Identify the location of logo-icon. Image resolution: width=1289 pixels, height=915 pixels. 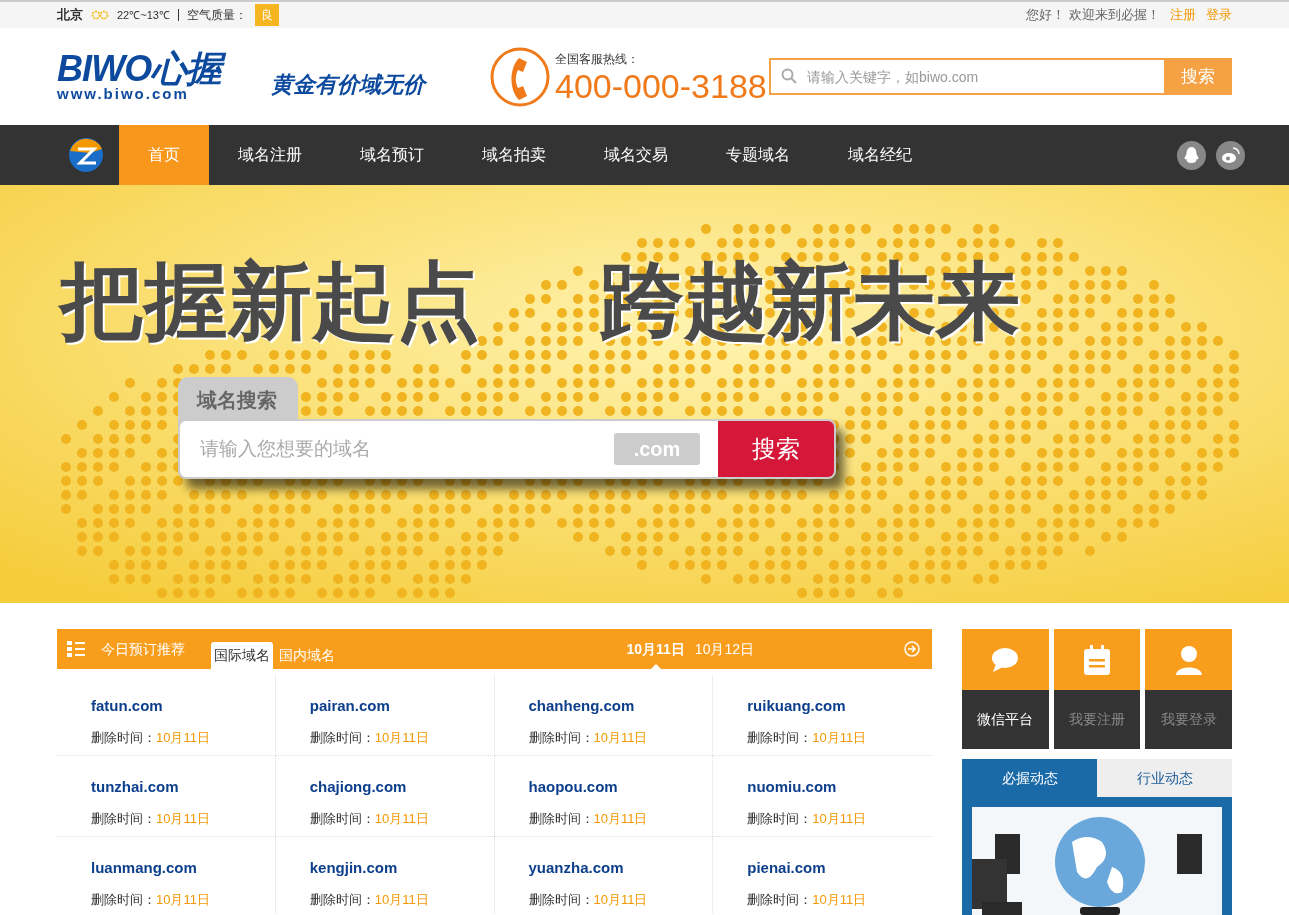
(86, 155).